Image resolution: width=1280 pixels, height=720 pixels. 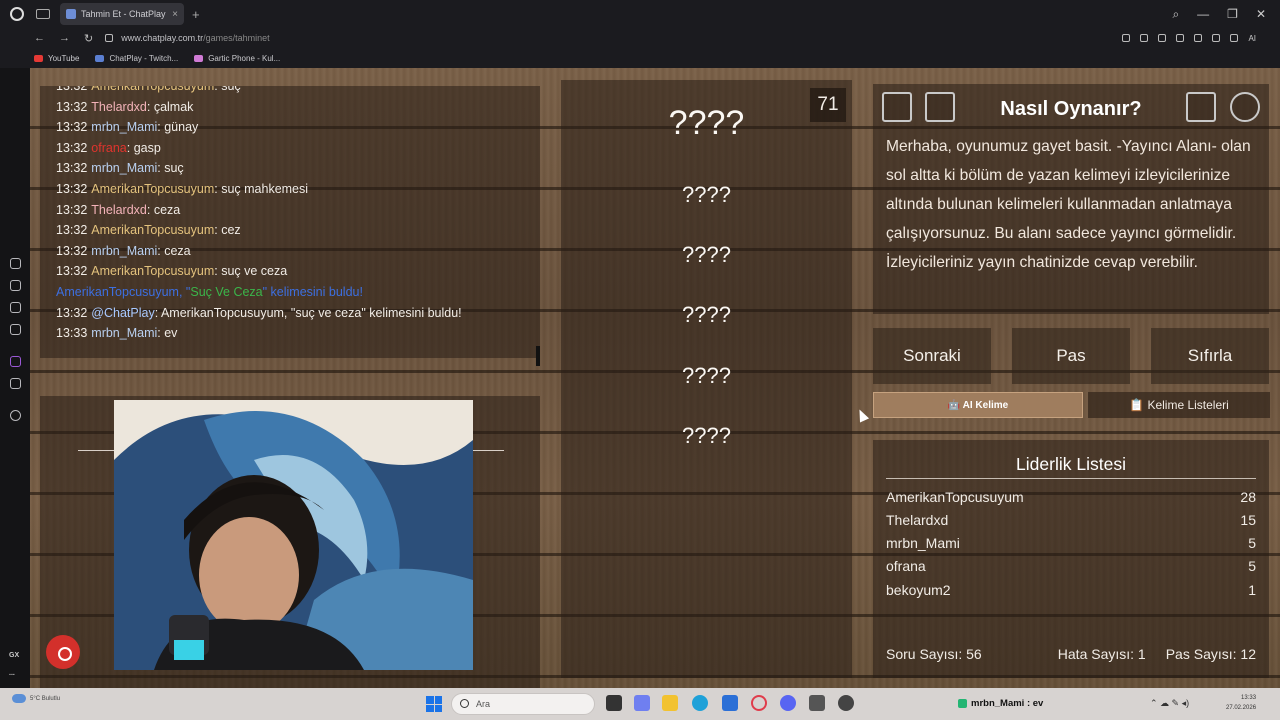 What do you see at coordinates (817, 703) in the screenshot?
I see `app-icon` at bounding box center [817, 703].